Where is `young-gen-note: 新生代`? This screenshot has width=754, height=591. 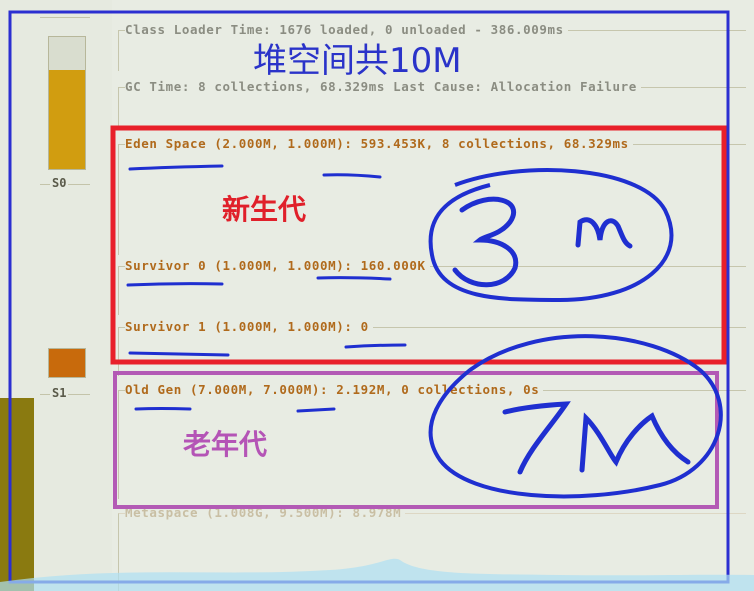
young-gen-note: 新生代 is located at coordinates (264, 209).